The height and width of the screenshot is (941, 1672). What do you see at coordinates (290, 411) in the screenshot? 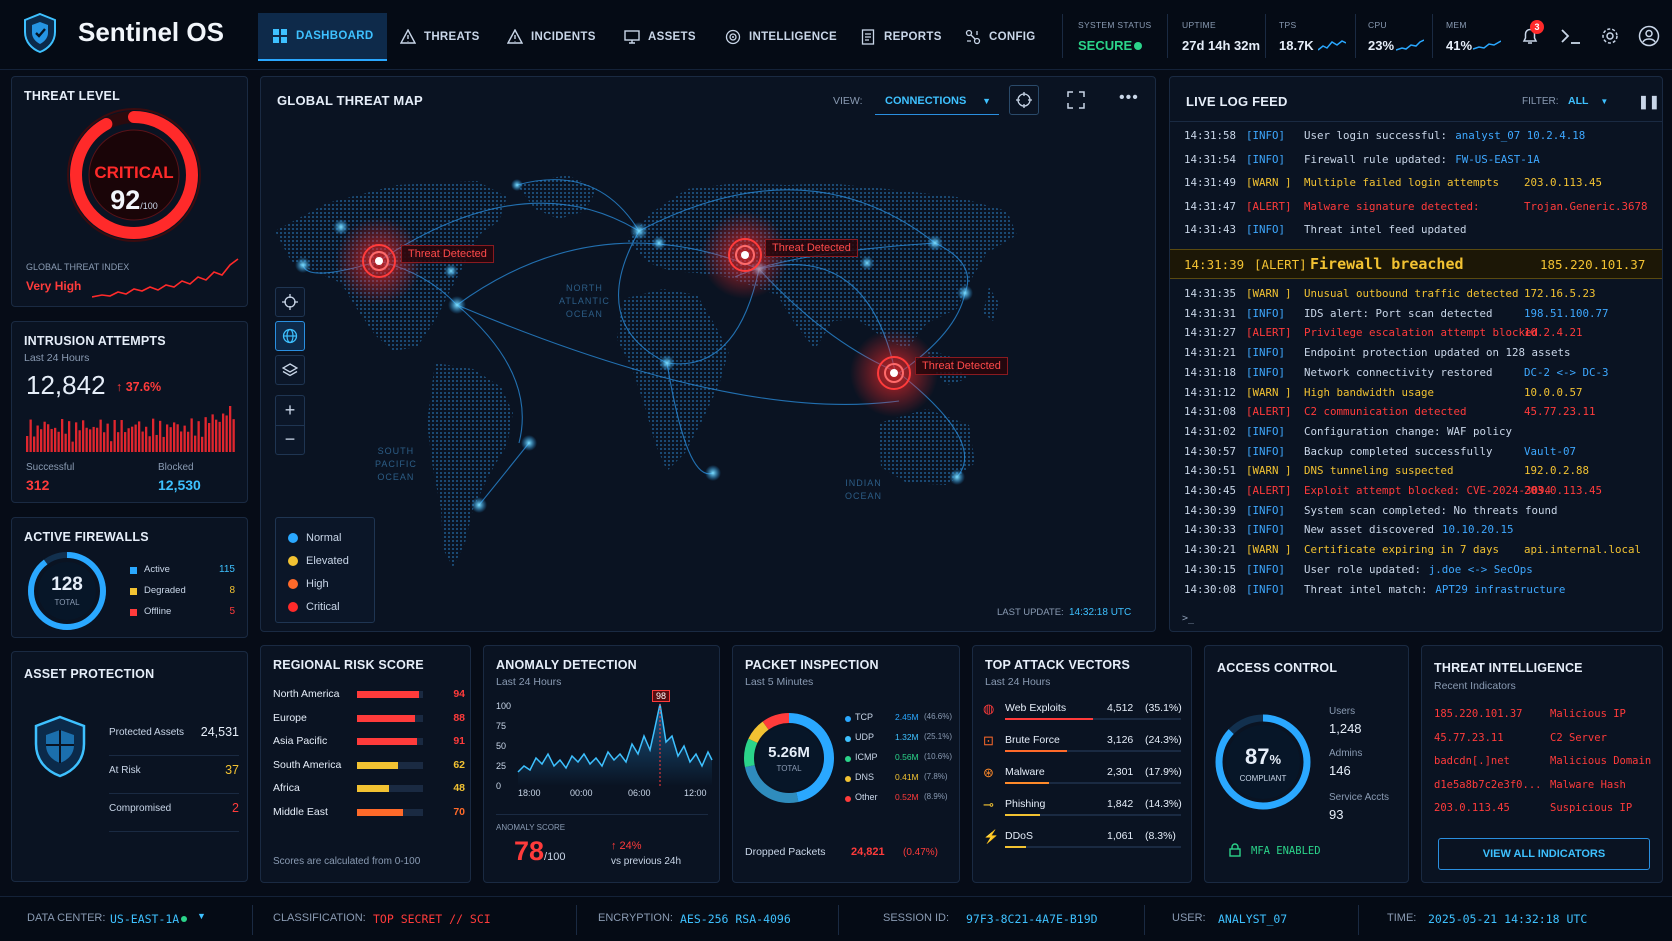
I see `zoom-in-button: +` at bounding box center [290, 411].